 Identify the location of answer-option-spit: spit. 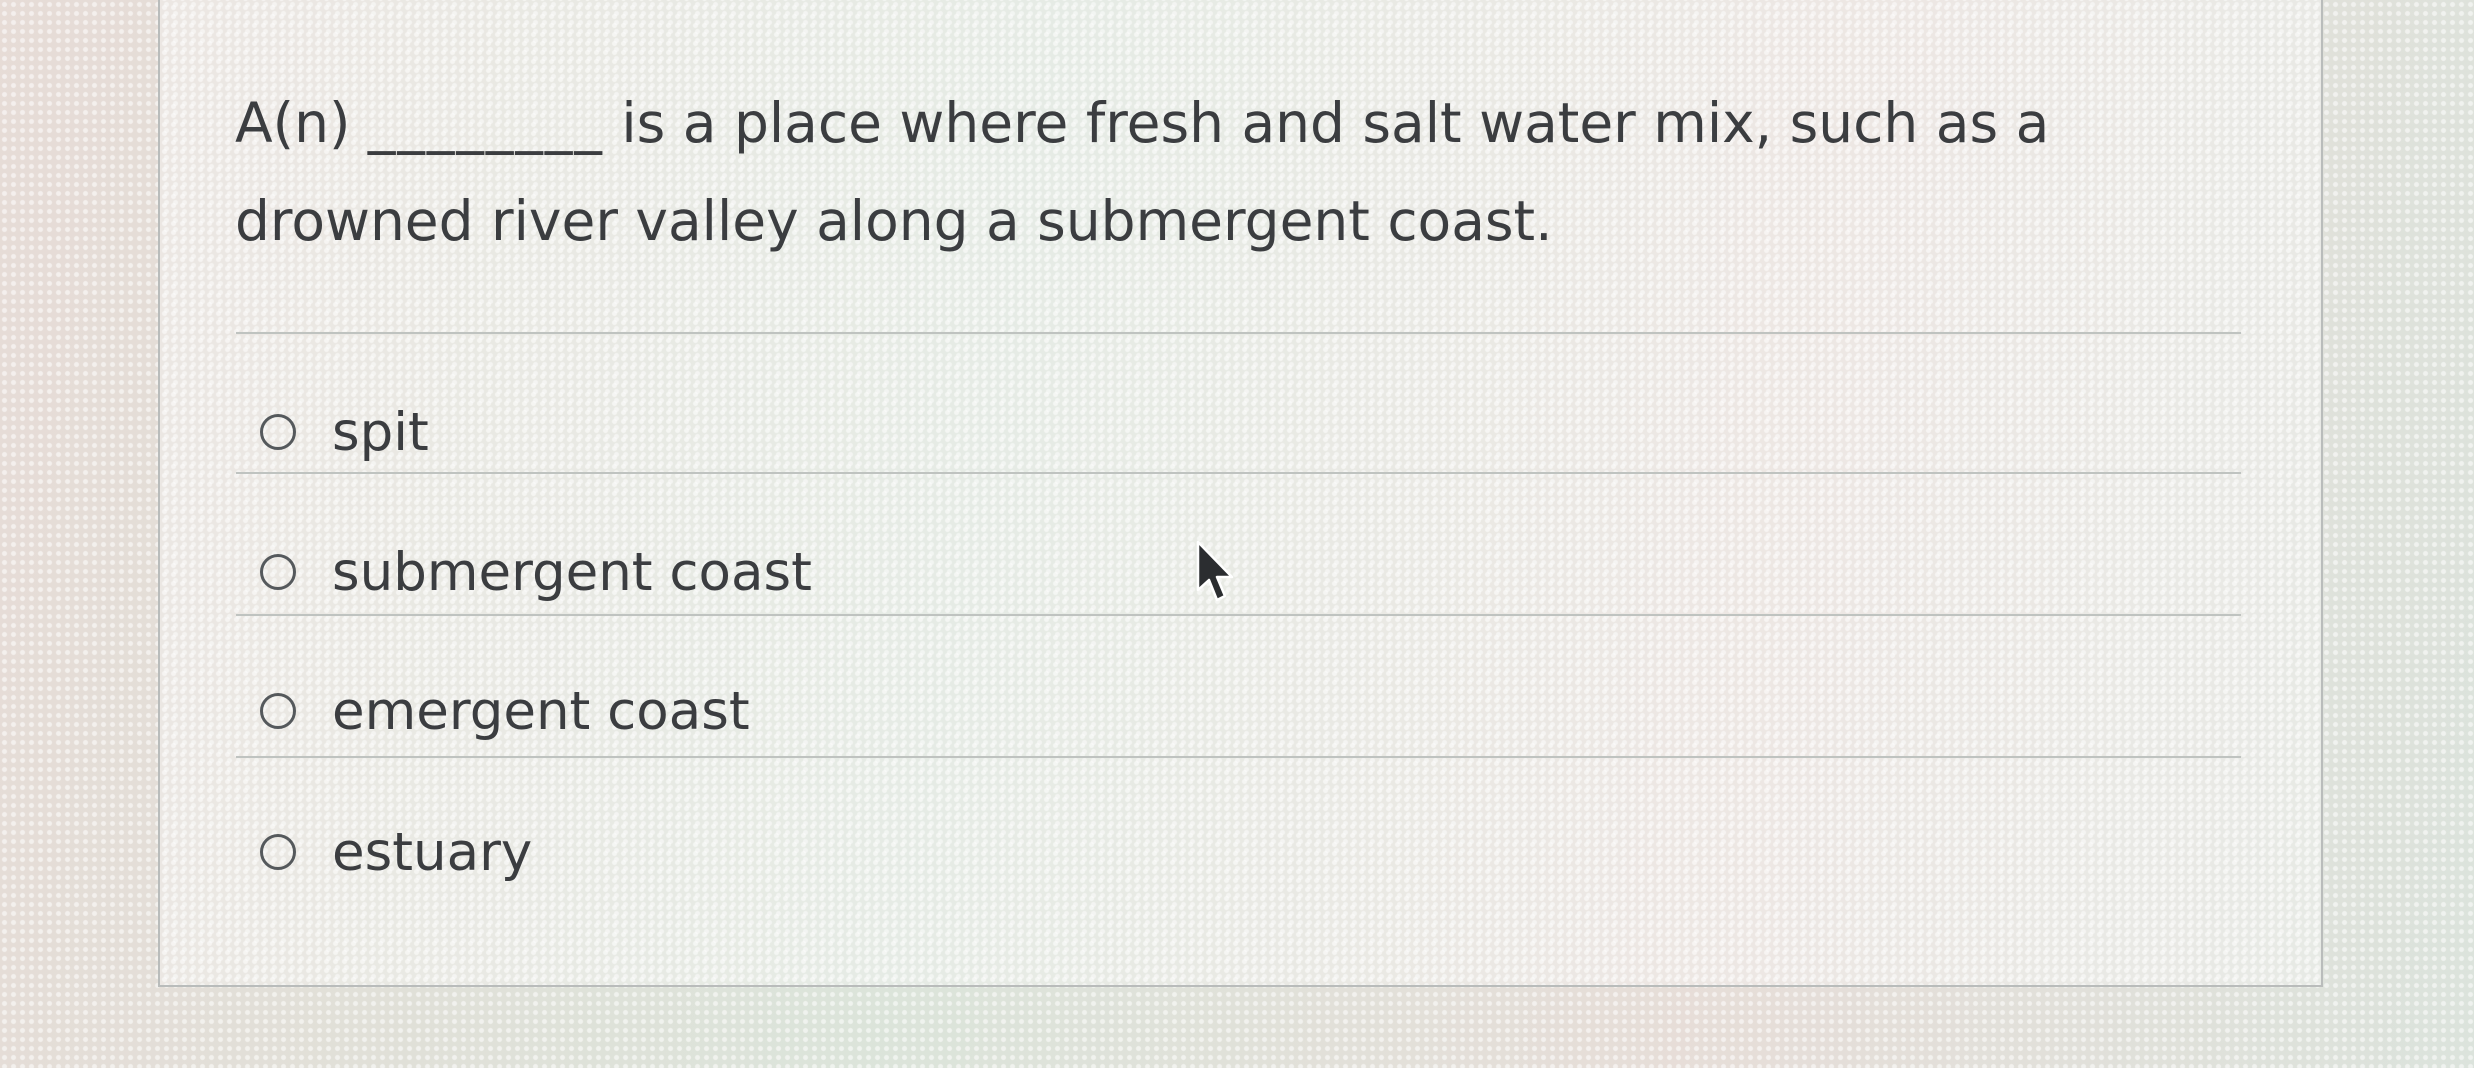
(344, 432).